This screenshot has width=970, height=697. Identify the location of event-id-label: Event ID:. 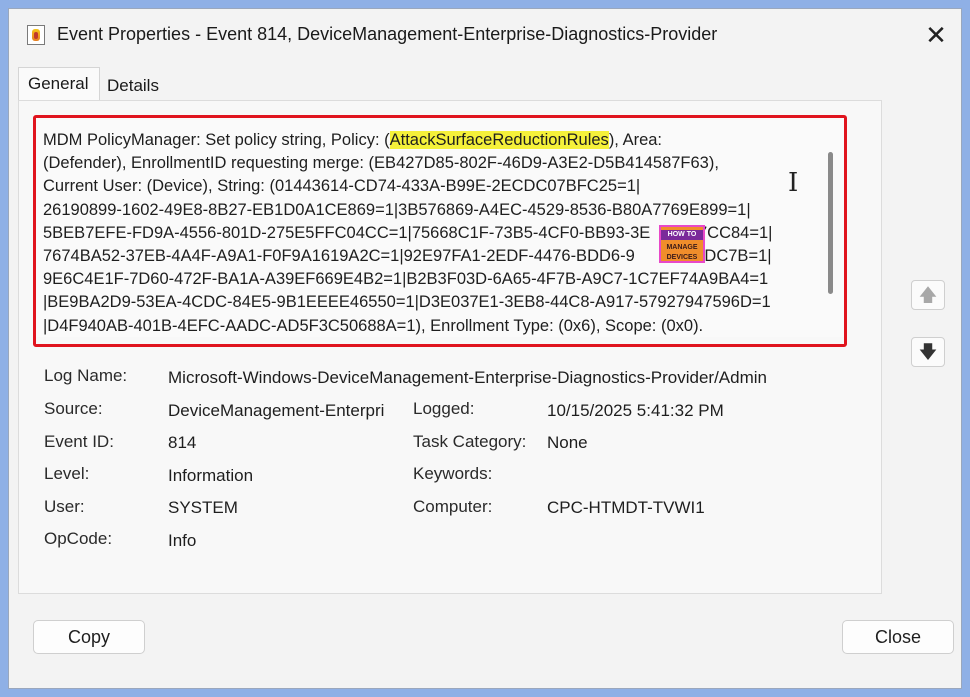
(79, 441).